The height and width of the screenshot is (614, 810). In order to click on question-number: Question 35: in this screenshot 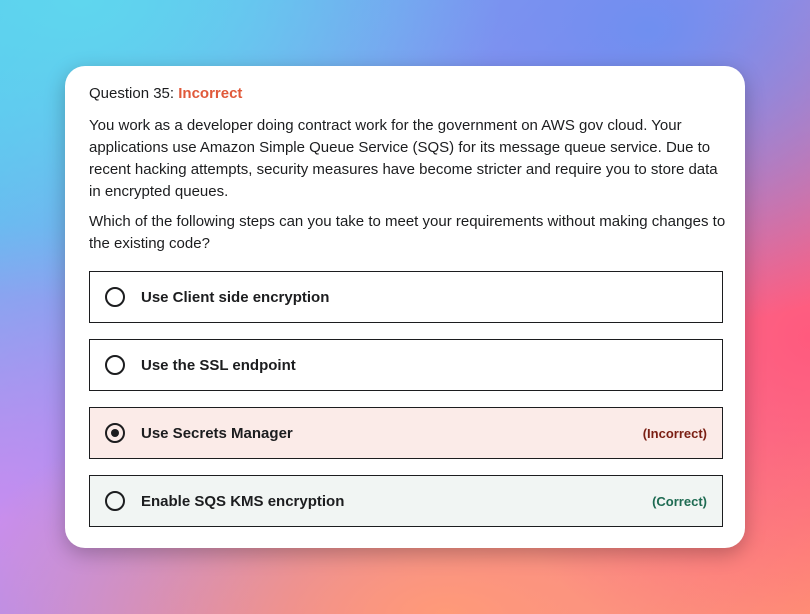, I will do `click(132, 93)`.